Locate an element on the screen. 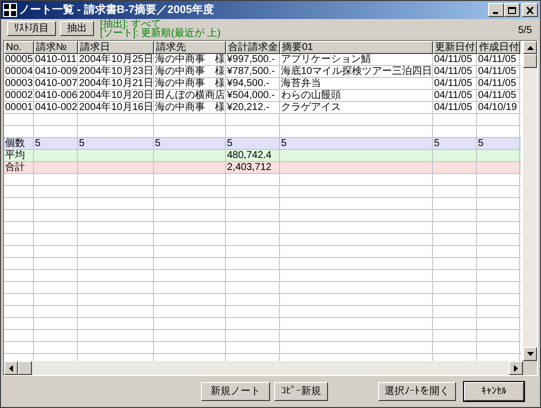 This screenshot has width=541, height=408. filter-info: [ソート]: 更新順(最近が 上) is located at coordinates (160, 33).